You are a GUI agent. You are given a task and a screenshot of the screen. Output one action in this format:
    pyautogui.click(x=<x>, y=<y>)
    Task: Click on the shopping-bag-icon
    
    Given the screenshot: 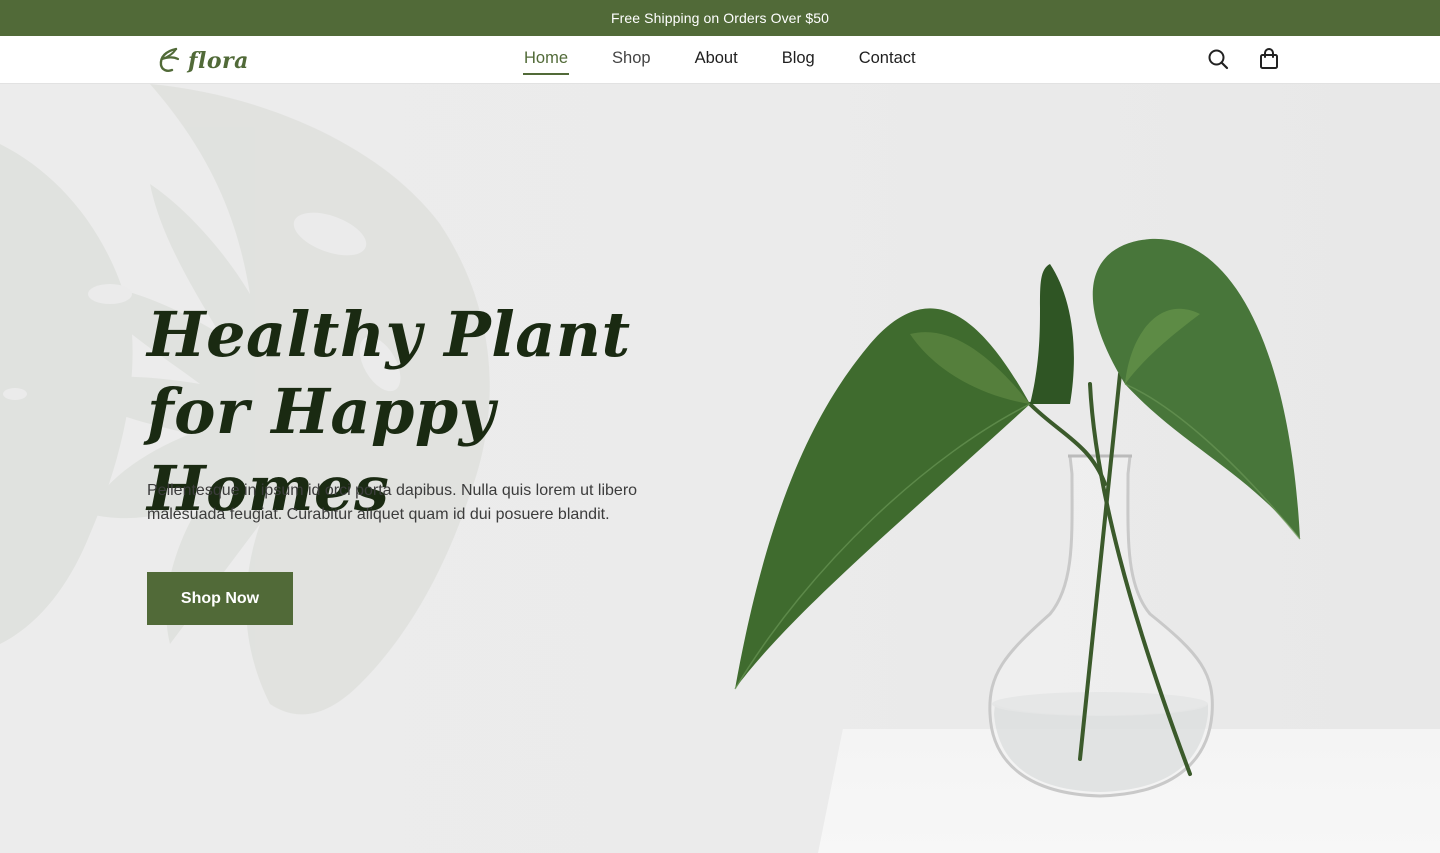 What is the action you would take?
    pyautogui.click(x=1269, y=59)
    